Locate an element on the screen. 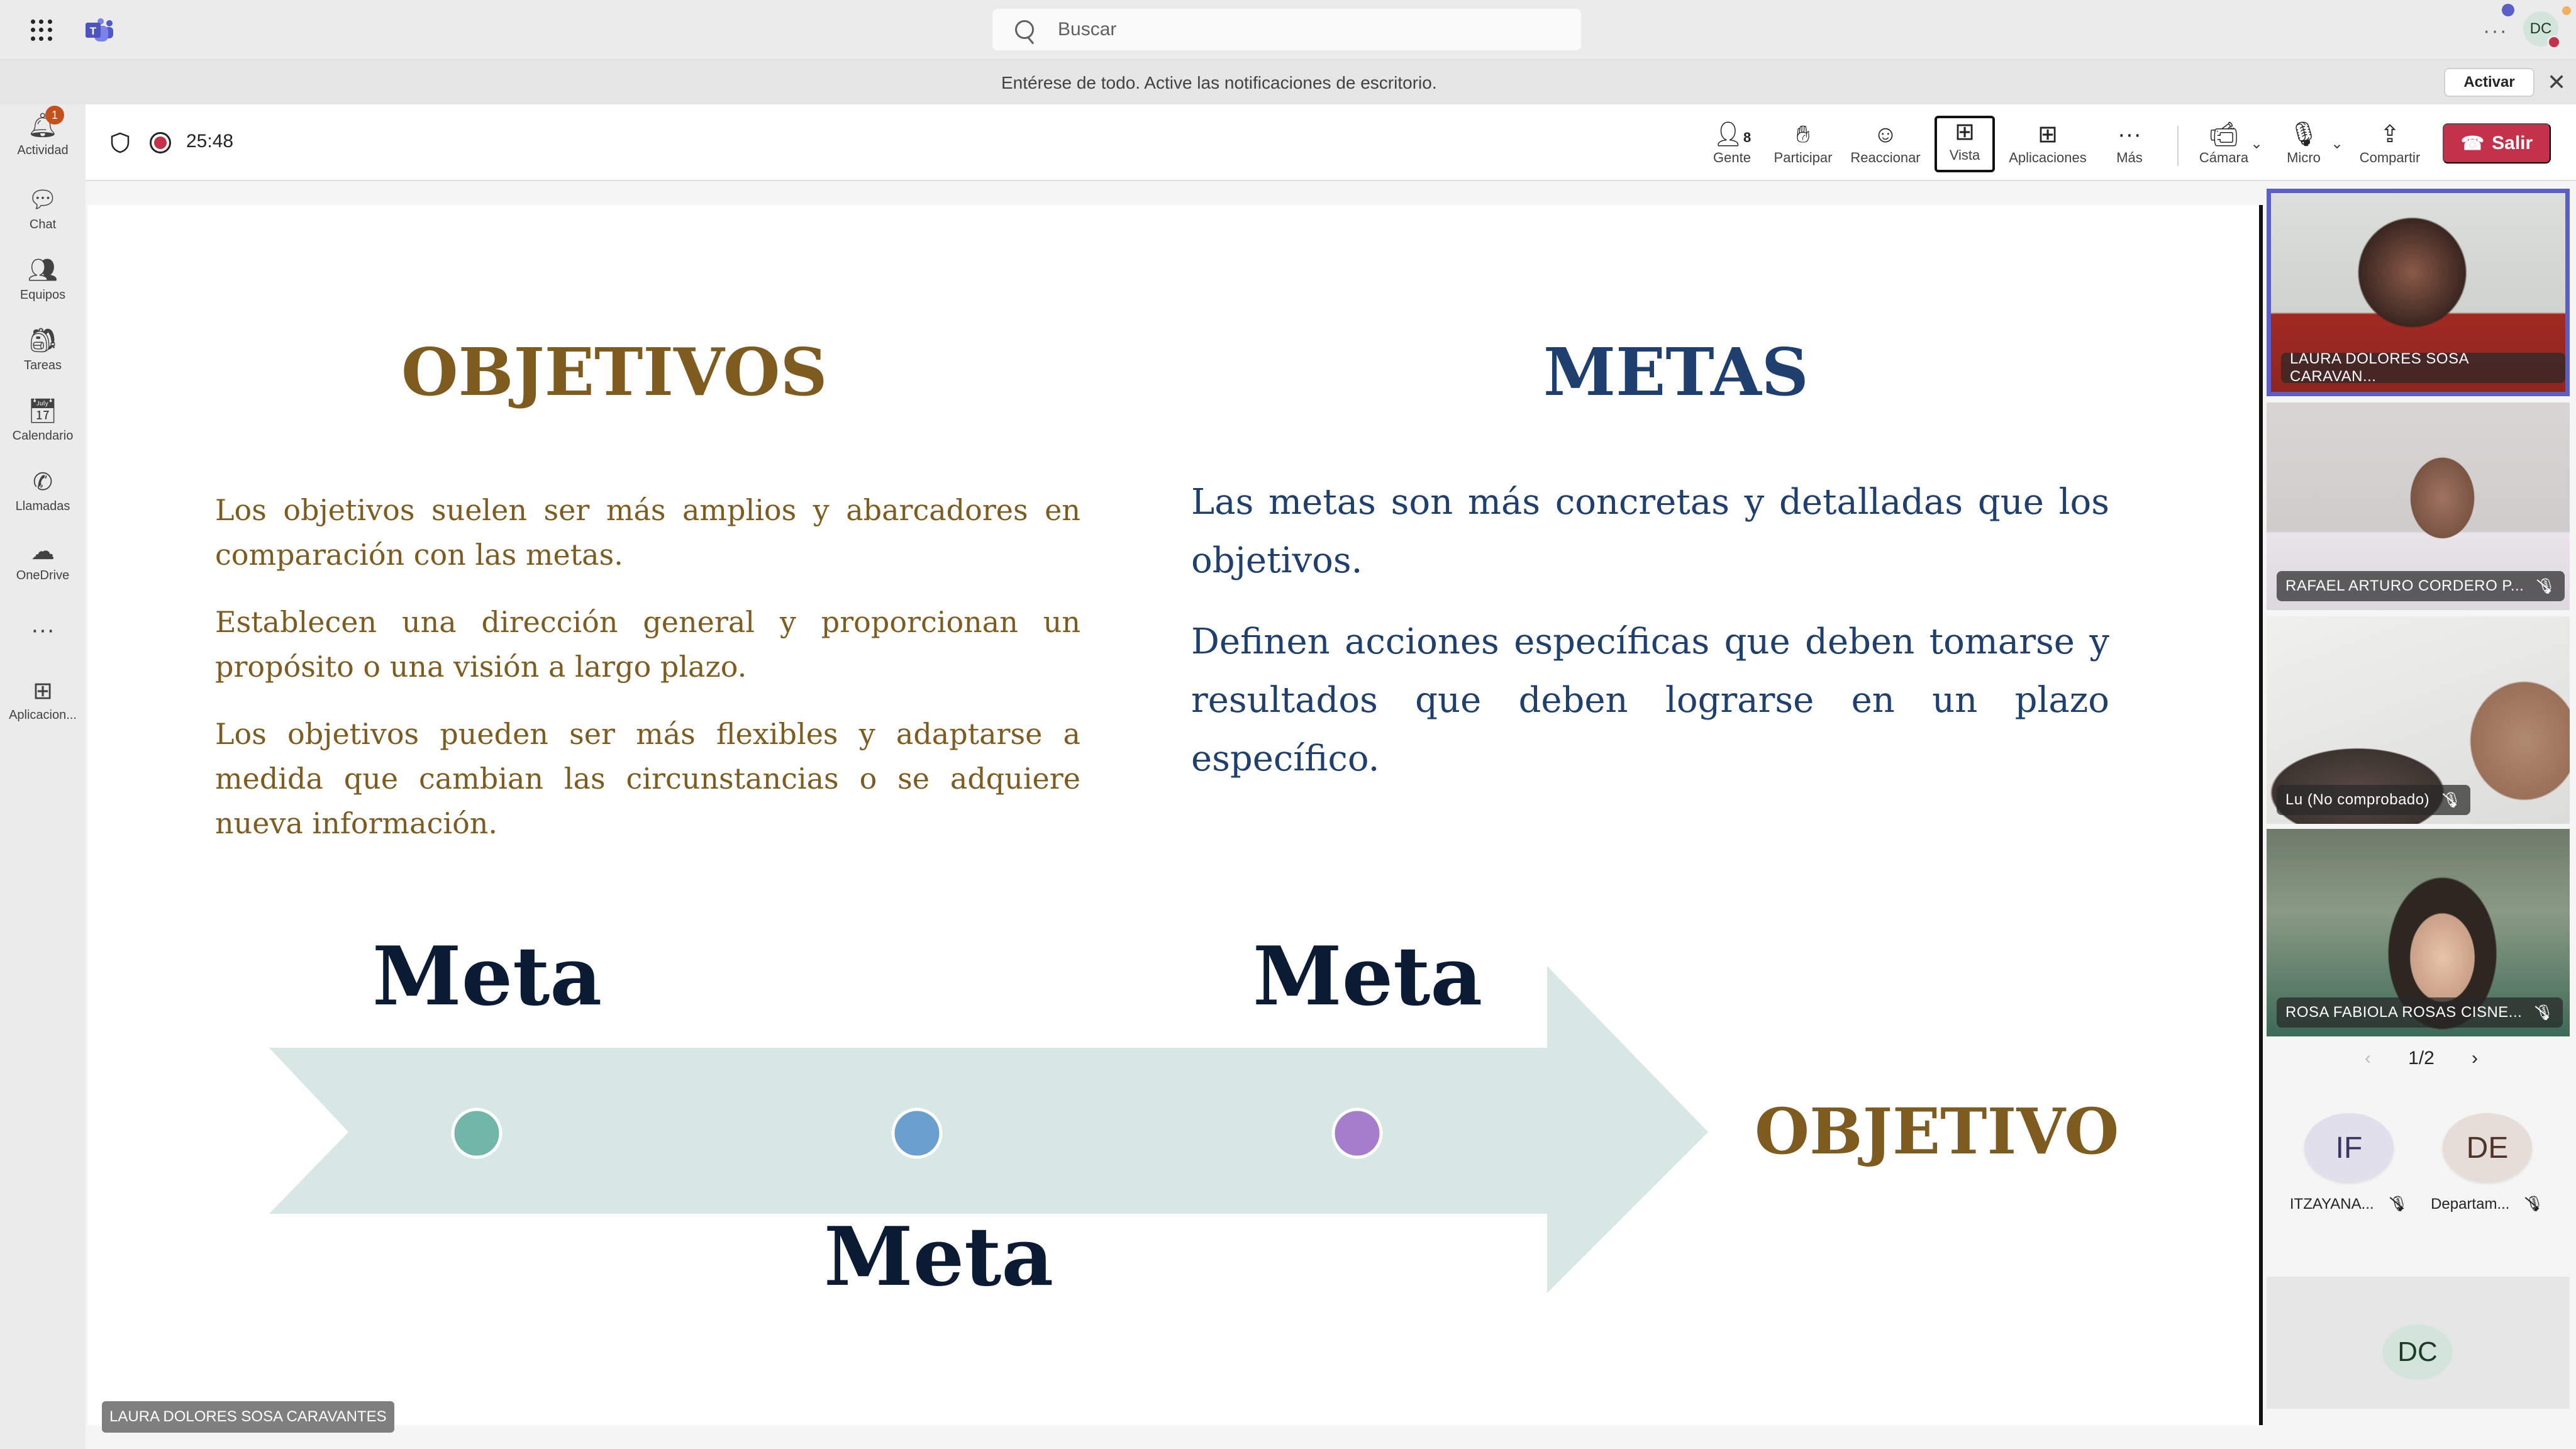 The image size is (2576, 1449). apps-icon: ⊞ is located at coordinates (2048, 134).